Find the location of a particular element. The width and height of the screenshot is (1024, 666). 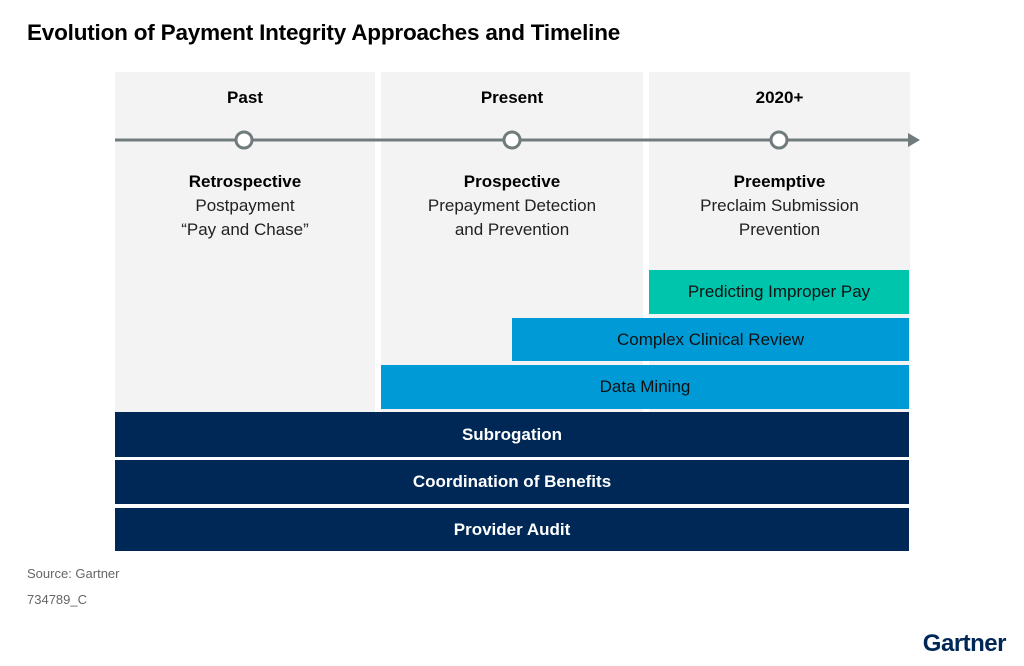

approach-line2: Prevention is located at coordinates (779, 229).